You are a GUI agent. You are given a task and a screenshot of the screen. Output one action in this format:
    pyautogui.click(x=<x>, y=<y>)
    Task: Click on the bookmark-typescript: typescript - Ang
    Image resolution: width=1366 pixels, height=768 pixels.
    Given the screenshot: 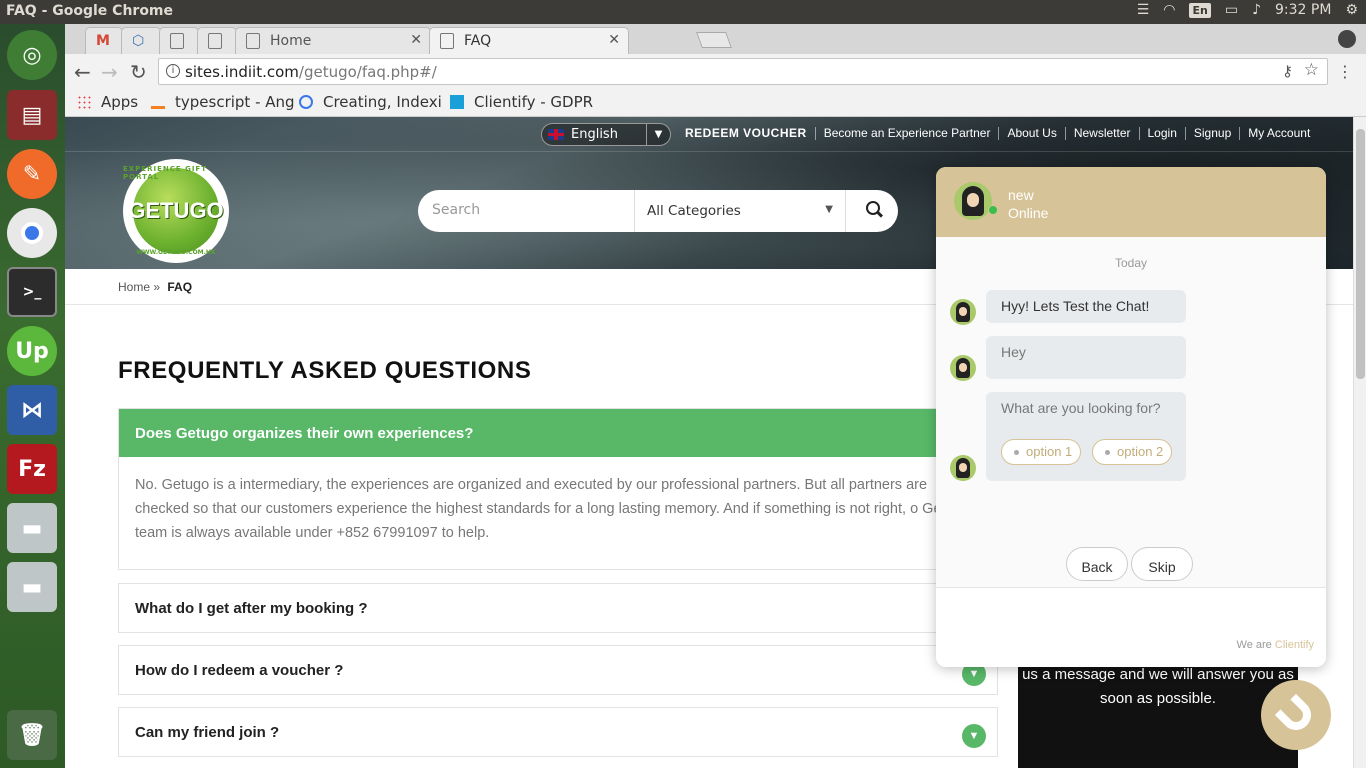 What is the action you would take?
    pyautogui.click(x=223, y=102)
    